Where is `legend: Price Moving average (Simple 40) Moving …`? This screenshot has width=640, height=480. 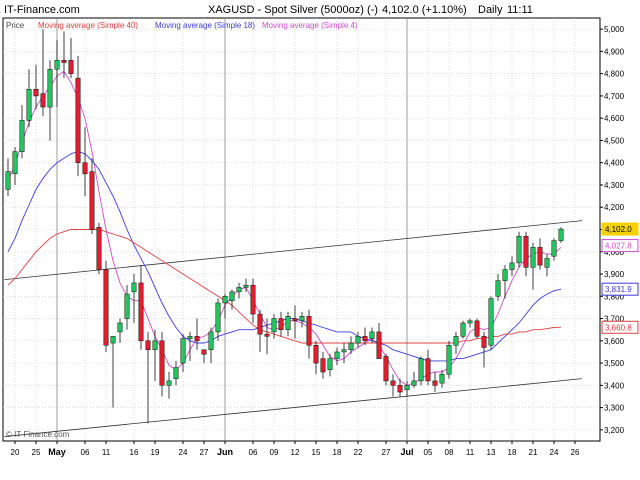
legend: Price Moving average (Simple 40) Moving … is located at coordinates (182, 25).